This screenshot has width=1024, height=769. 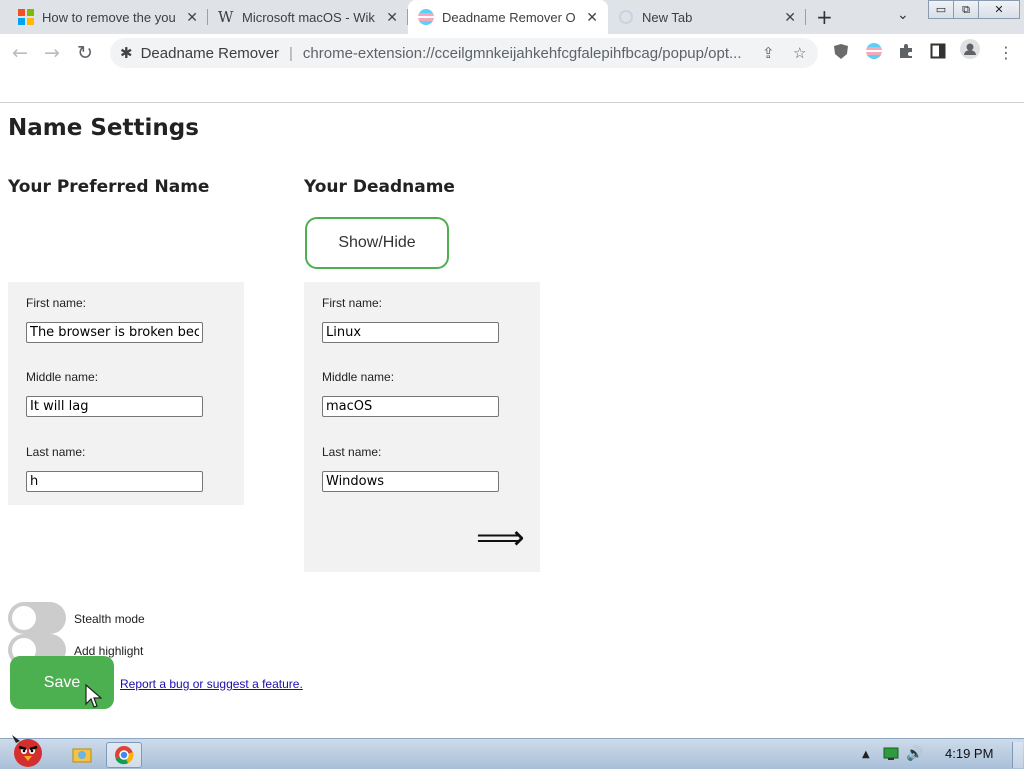 What do you see at coordinates (1017, 755) in the screenshot?
I see `show-desktop-button` at bounding box center [1017, 755].